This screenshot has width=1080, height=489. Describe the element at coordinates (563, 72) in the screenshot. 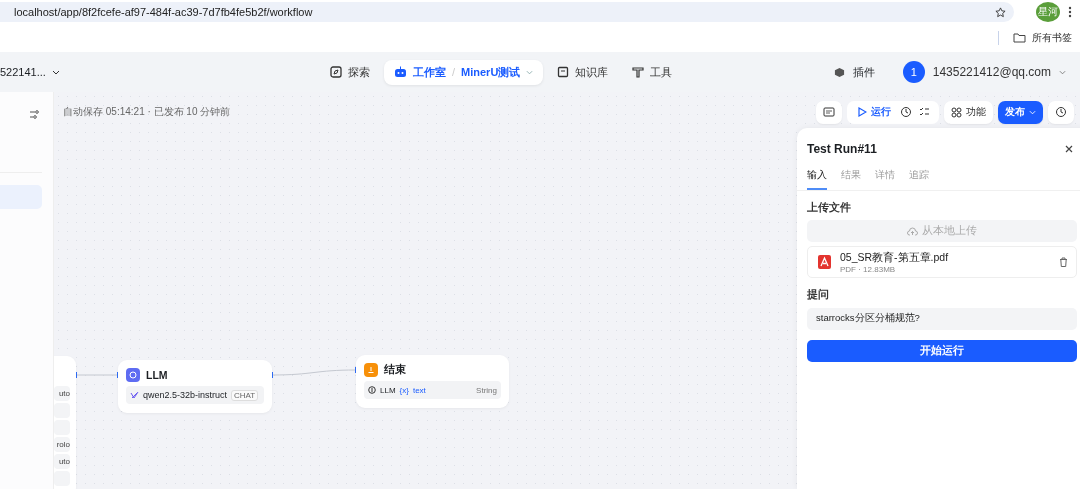

I see `book-icon` at that location.